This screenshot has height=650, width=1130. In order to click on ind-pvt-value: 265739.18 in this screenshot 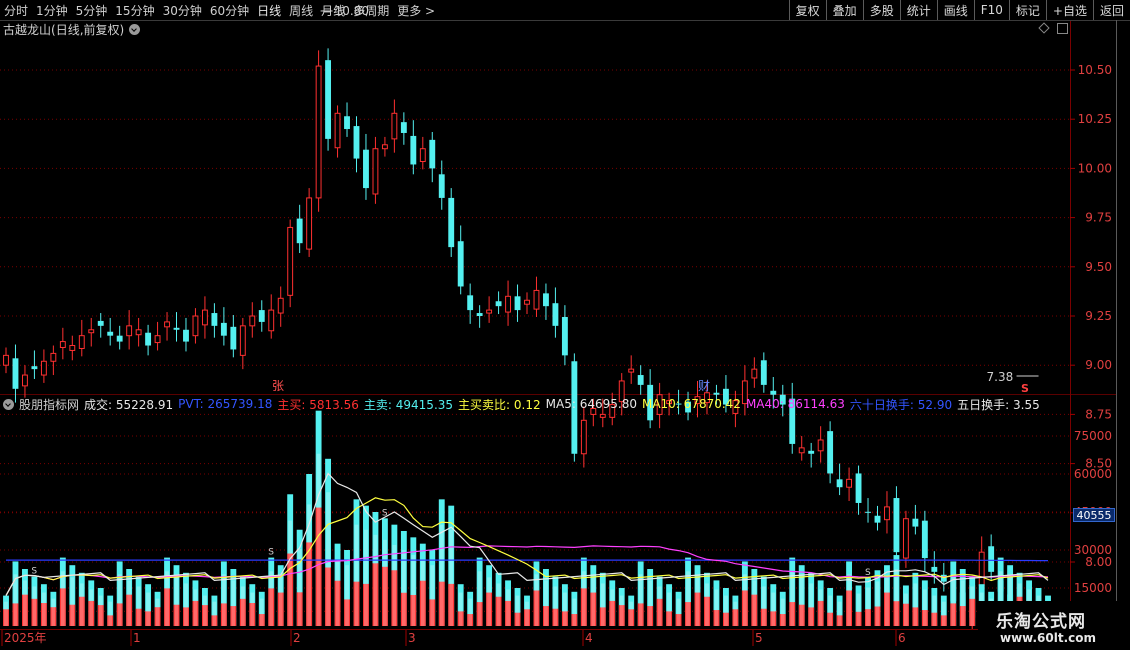, I will do `click(240, 404)`.